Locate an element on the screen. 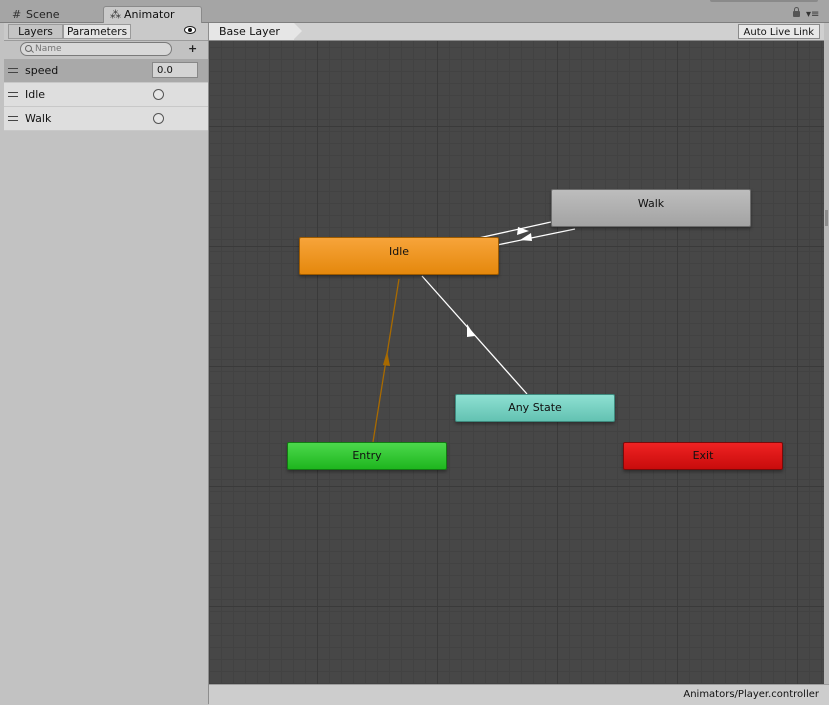  status-bar: Animators/Player.controller is located at coordinates (519, 694).